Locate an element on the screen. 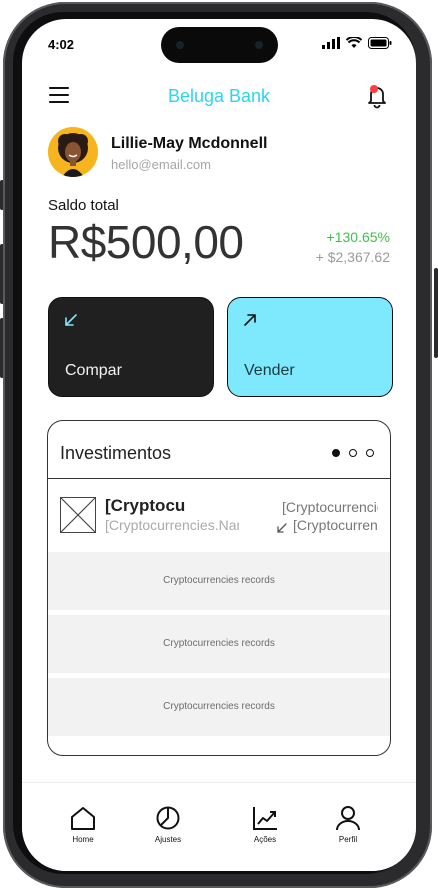 This screenshot has height=891, width=438. tab-ajustes: Ajustes is located at coordinates (168, 824).